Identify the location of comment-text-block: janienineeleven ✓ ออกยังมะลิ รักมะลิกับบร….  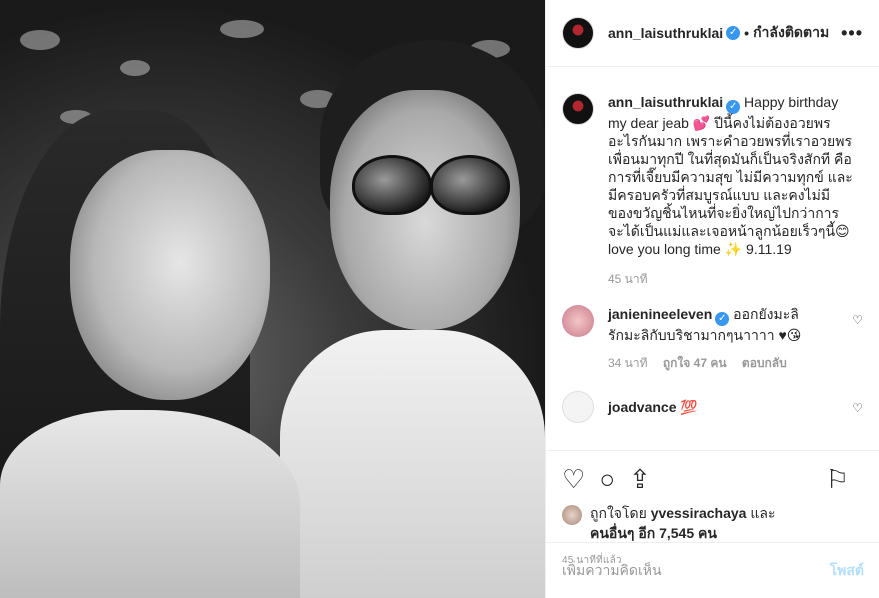
(713, 324).